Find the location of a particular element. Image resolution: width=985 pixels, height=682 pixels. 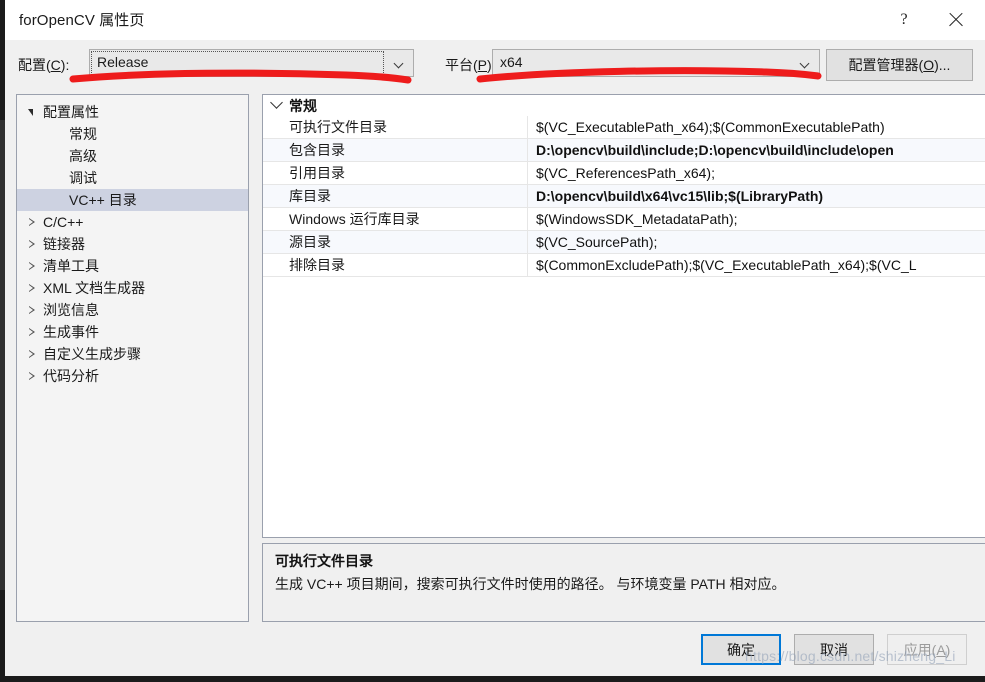

apply-button: 应用(A) is located at coordinates (927, 649).